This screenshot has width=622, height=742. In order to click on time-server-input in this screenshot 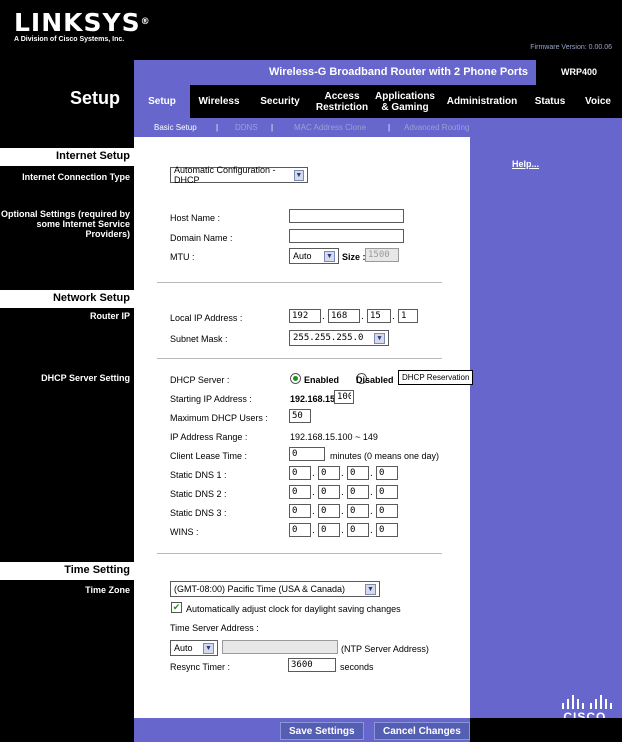, I will do `click(280, 647)`.